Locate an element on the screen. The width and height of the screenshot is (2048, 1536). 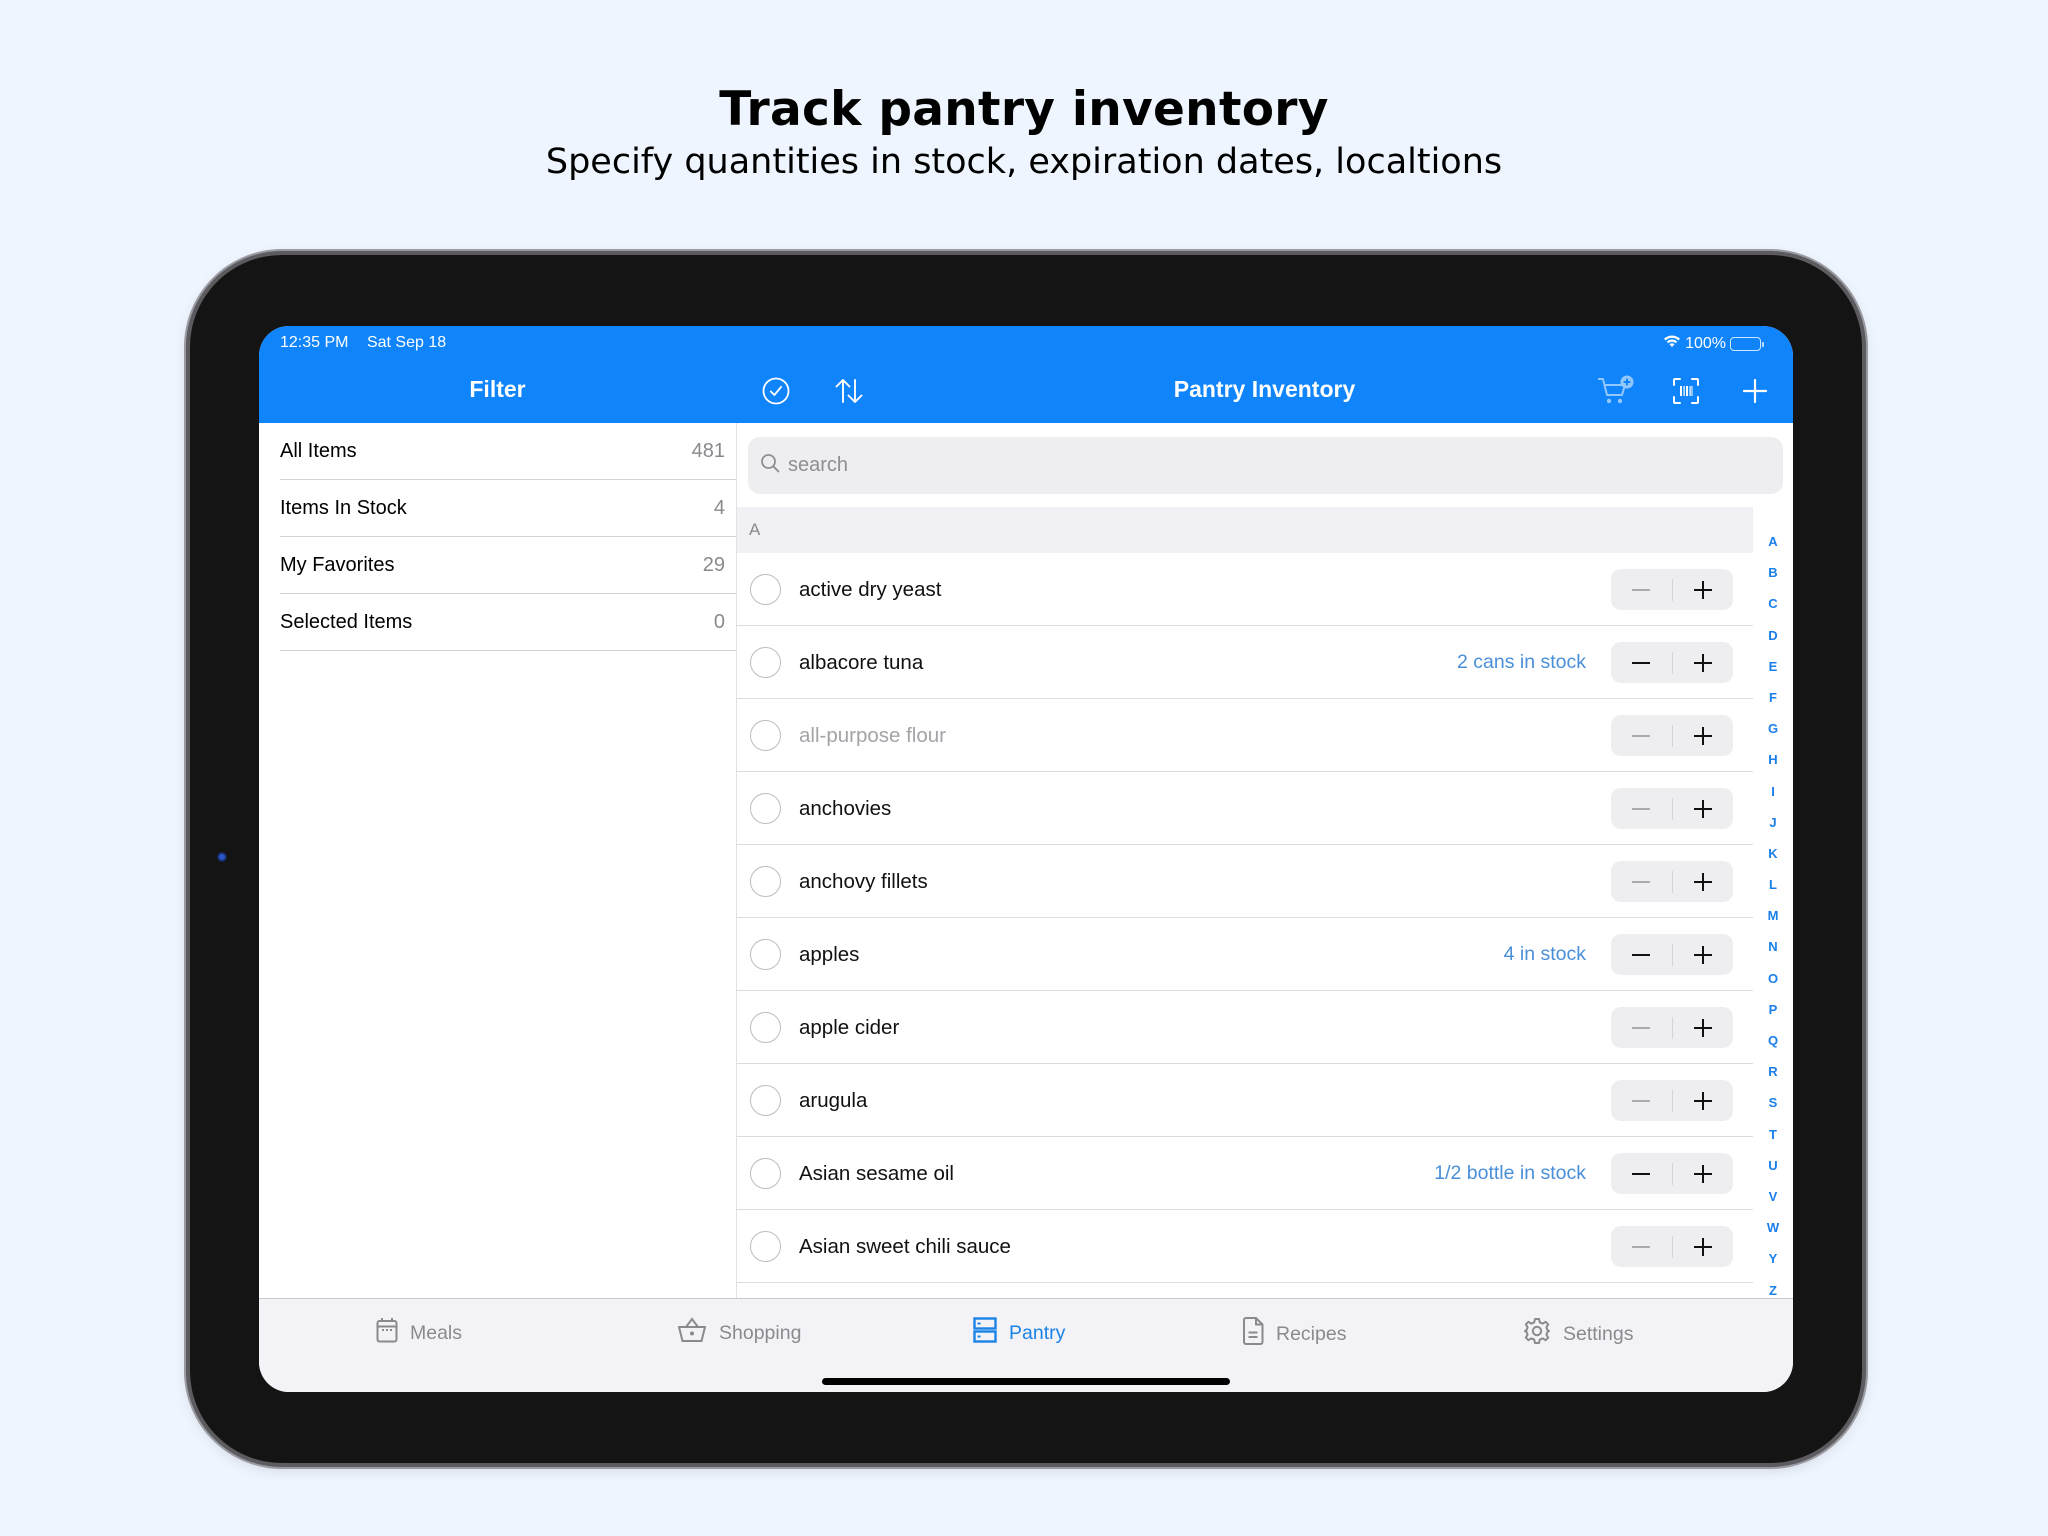
filter-selected-items: Selected Items 0 is located at coordinates (497, 622).